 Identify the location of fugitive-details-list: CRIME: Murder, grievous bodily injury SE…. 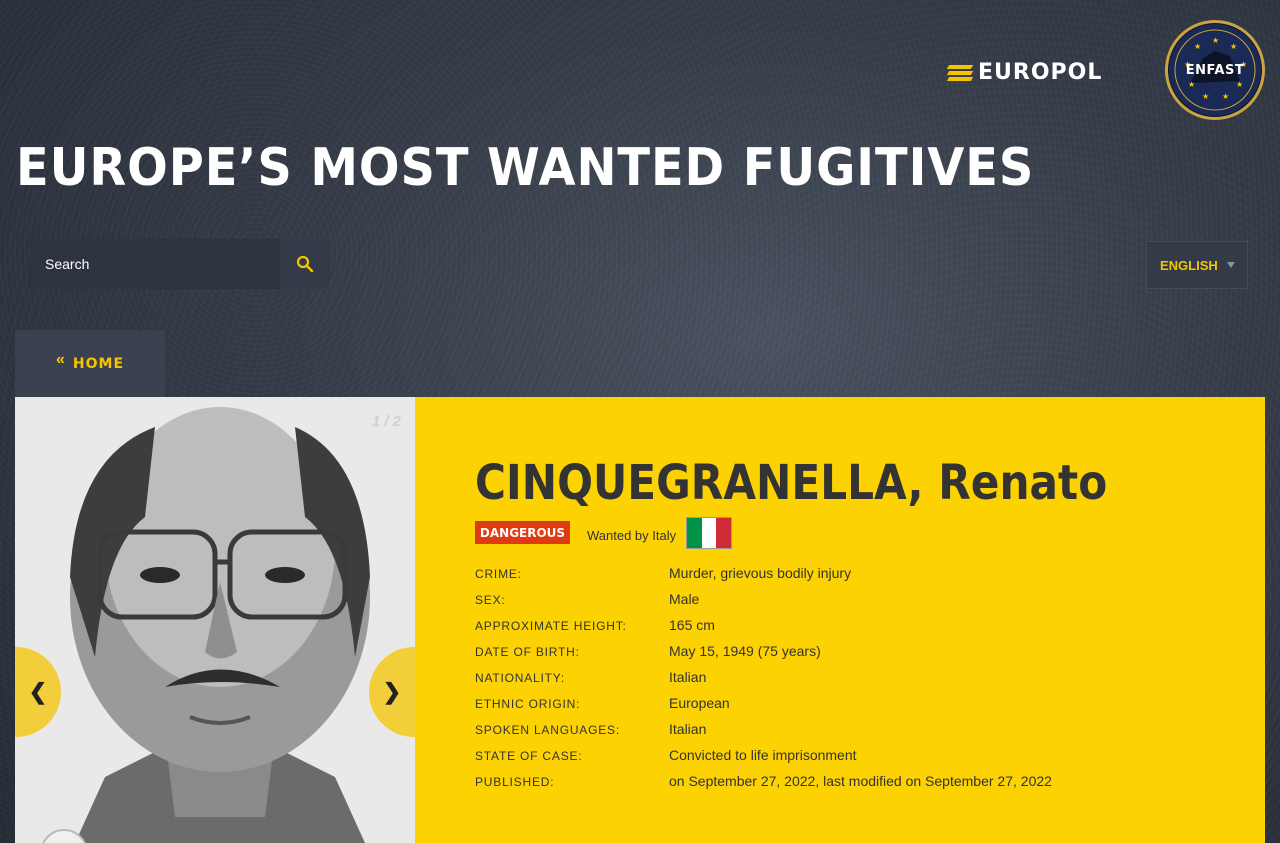
(763, 680).